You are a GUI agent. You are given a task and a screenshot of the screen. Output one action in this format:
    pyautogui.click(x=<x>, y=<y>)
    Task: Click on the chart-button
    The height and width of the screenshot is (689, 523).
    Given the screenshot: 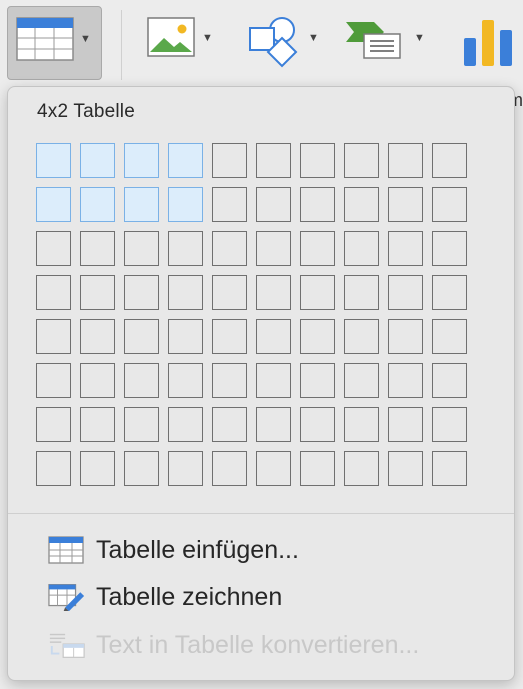 What is the action you would take?
    pyautogui.click(x=490, y=43)
    